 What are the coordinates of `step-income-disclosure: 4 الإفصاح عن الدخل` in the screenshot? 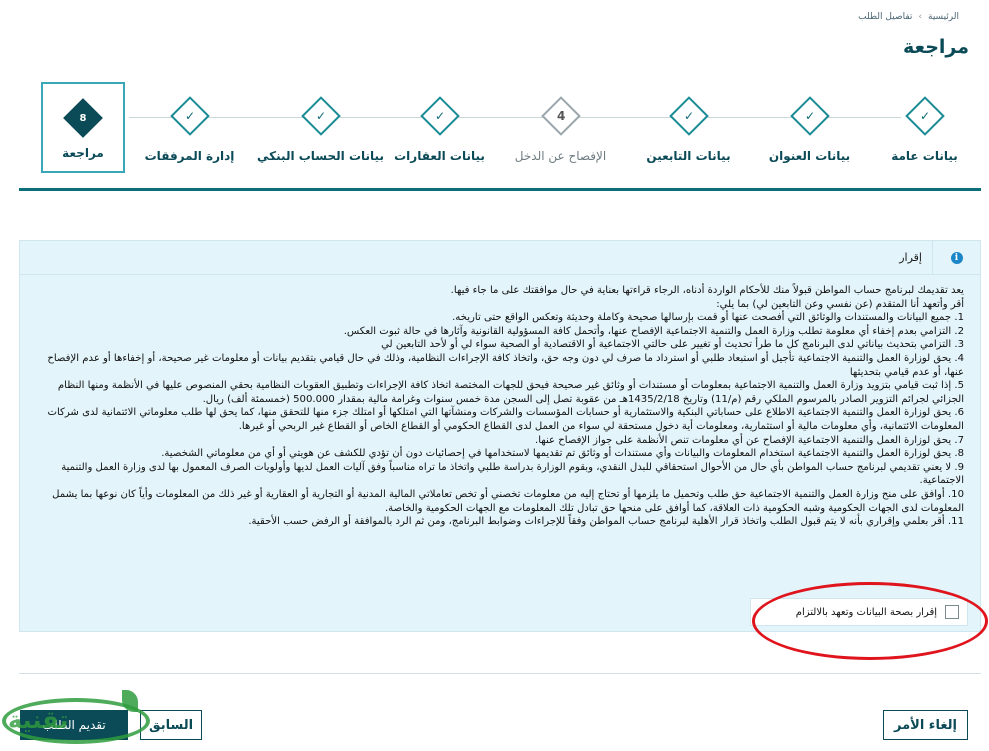 It's located at (560, 132).